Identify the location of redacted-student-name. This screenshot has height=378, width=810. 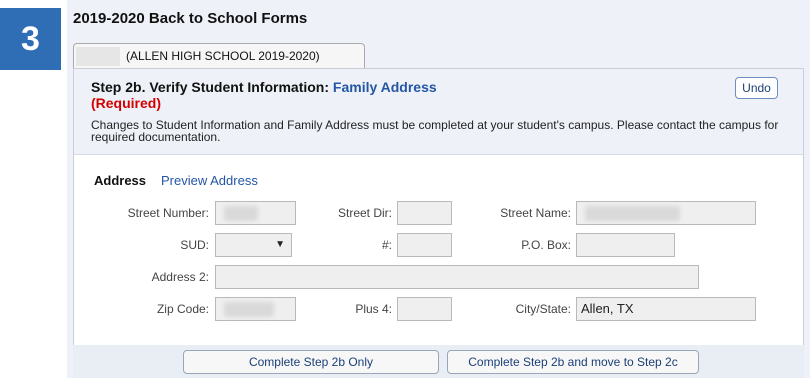
(98, 56).